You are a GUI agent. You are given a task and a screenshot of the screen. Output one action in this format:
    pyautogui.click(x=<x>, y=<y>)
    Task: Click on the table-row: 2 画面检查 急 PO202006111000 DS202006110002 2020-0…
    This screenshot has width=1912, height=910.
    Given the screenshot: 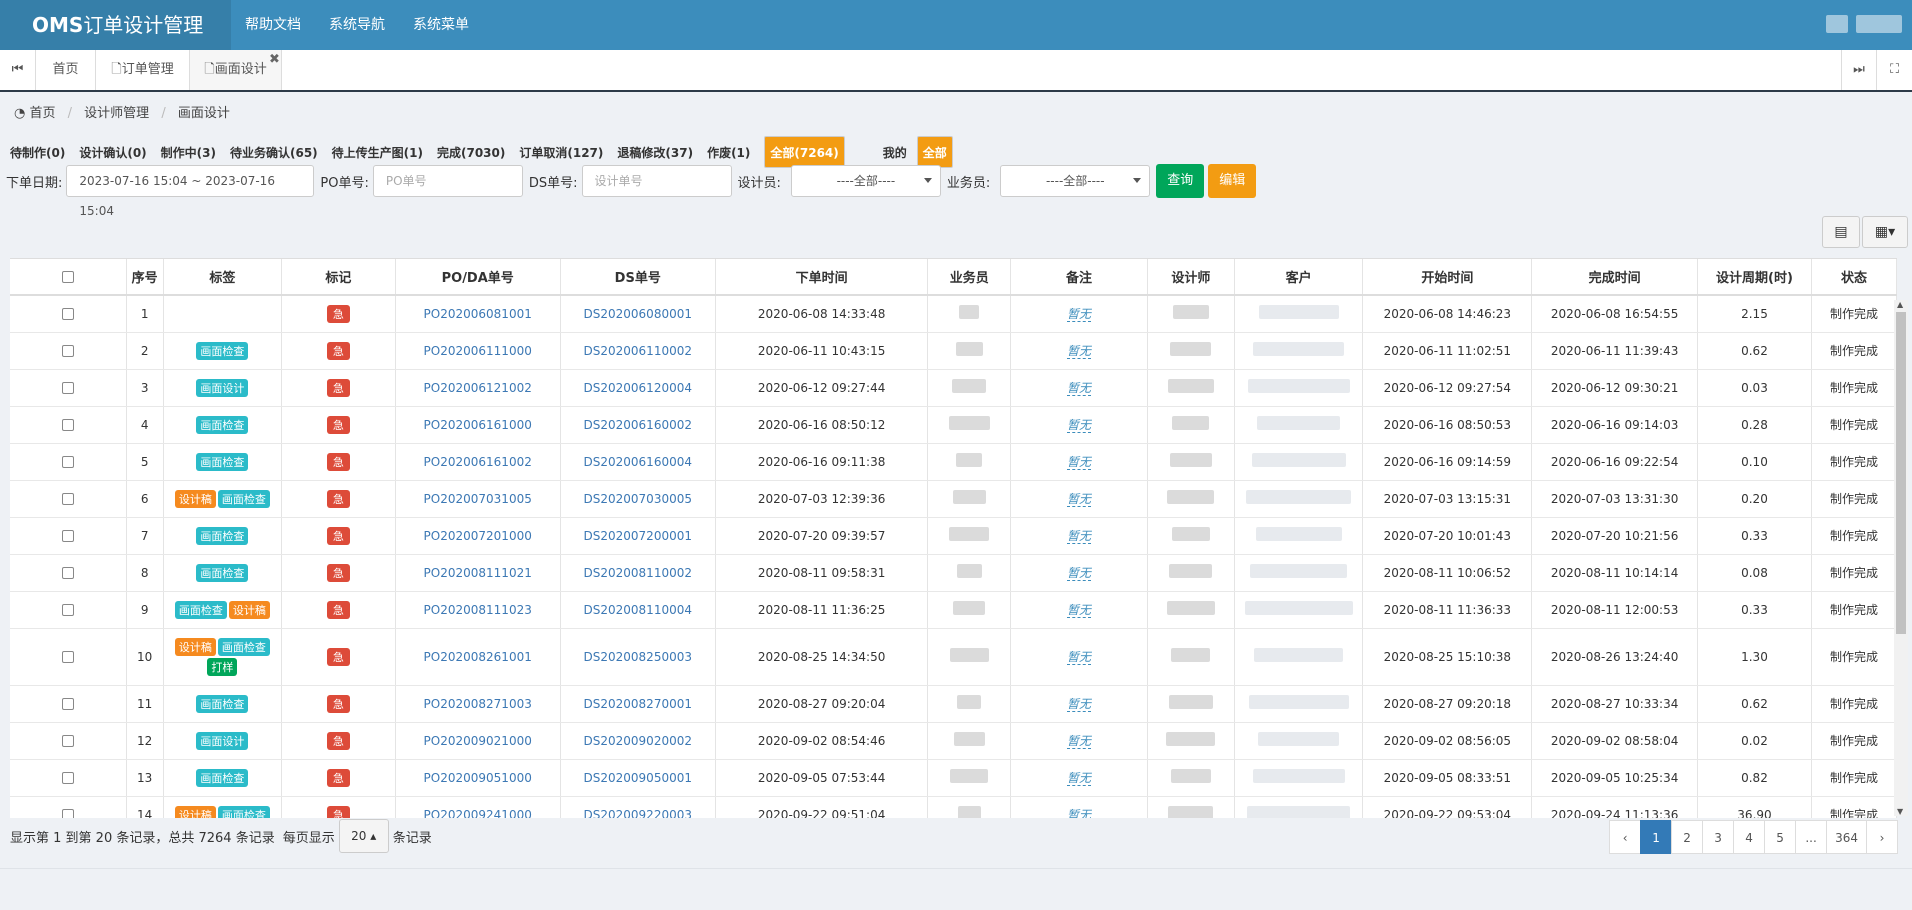 What is the action you would take?
    pyautogui.click(x=953, y=351)
    